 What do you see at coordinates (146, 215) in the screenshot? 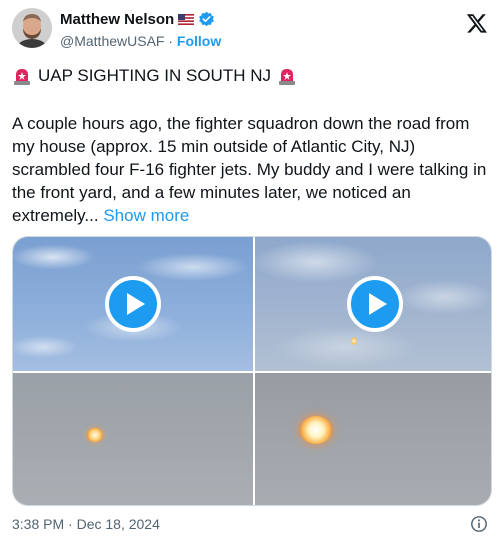
I see `show-more-link: Show more` at bounding box center [146, 215].